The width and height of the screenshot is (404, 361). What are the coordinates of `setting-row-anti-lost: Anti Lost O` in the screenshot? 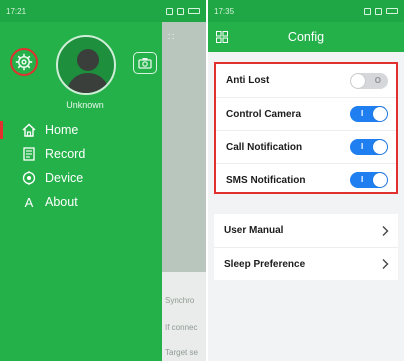 It's located at (306, 80).